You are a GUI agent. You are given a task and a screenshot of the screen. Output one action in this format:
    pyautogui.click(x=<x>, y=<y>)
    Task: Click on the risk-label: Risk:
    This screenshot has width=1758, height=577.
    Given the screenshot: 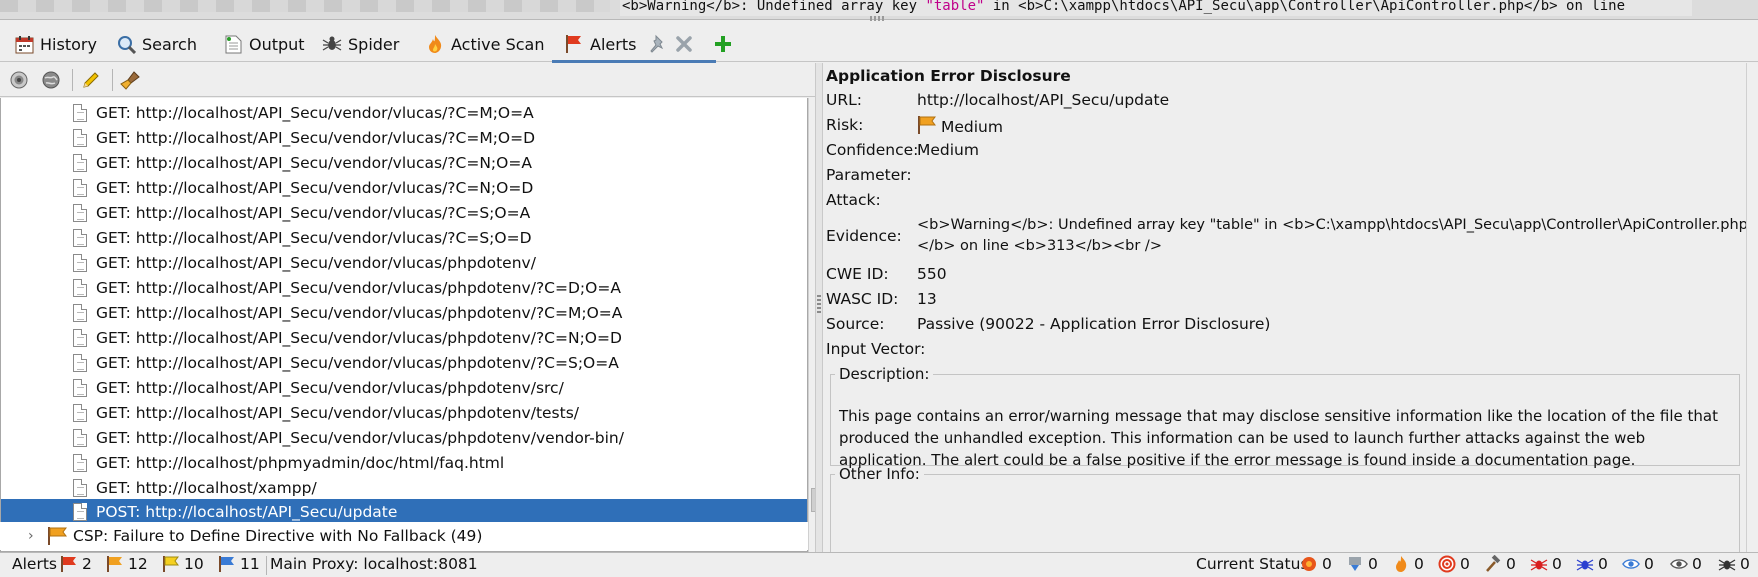 What is the action you would take?
    pyautogui.click(x=845, y=125)
    